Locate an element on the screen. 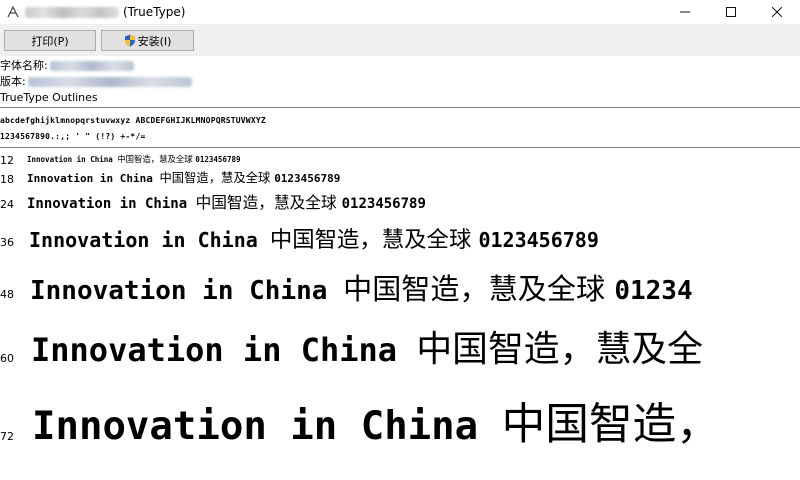  sample-row-48: 48 Innovation in China 中国智造，慧及全球 01234 is located at coordinates (400, 289).